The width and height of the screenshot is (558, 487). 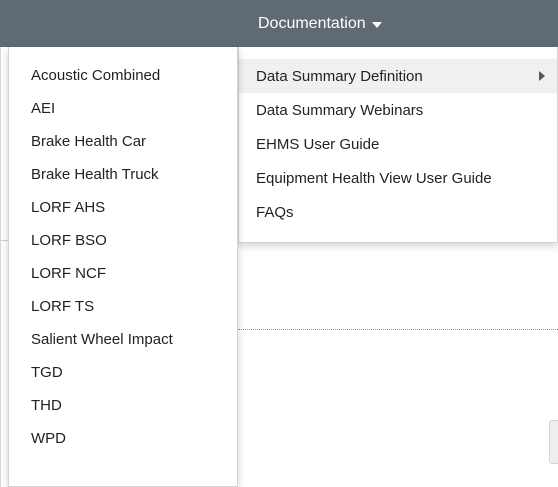 I want to click on submenu-item-label: WPD, so click(x=48, y=438).